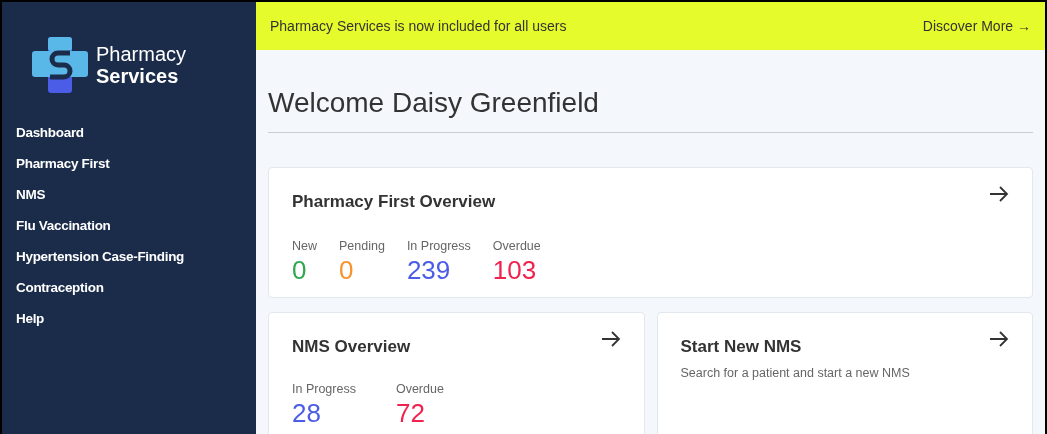 Image resolution: width=1047 pixels, height=434 pixels. Describe the element at coordinates (60, 64) in the screenshot. I see `logo-icon` at that location.